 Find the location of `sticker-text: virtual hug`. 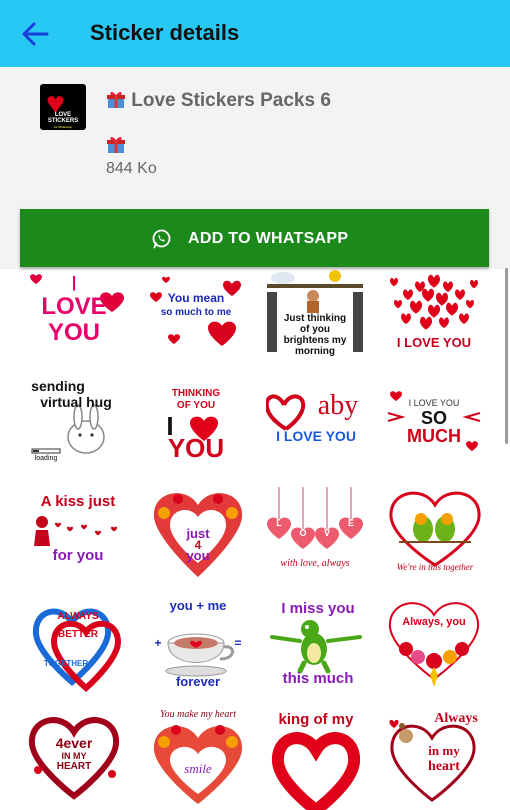

sticker-text: virtual hug is located at coordinates (76, 402).